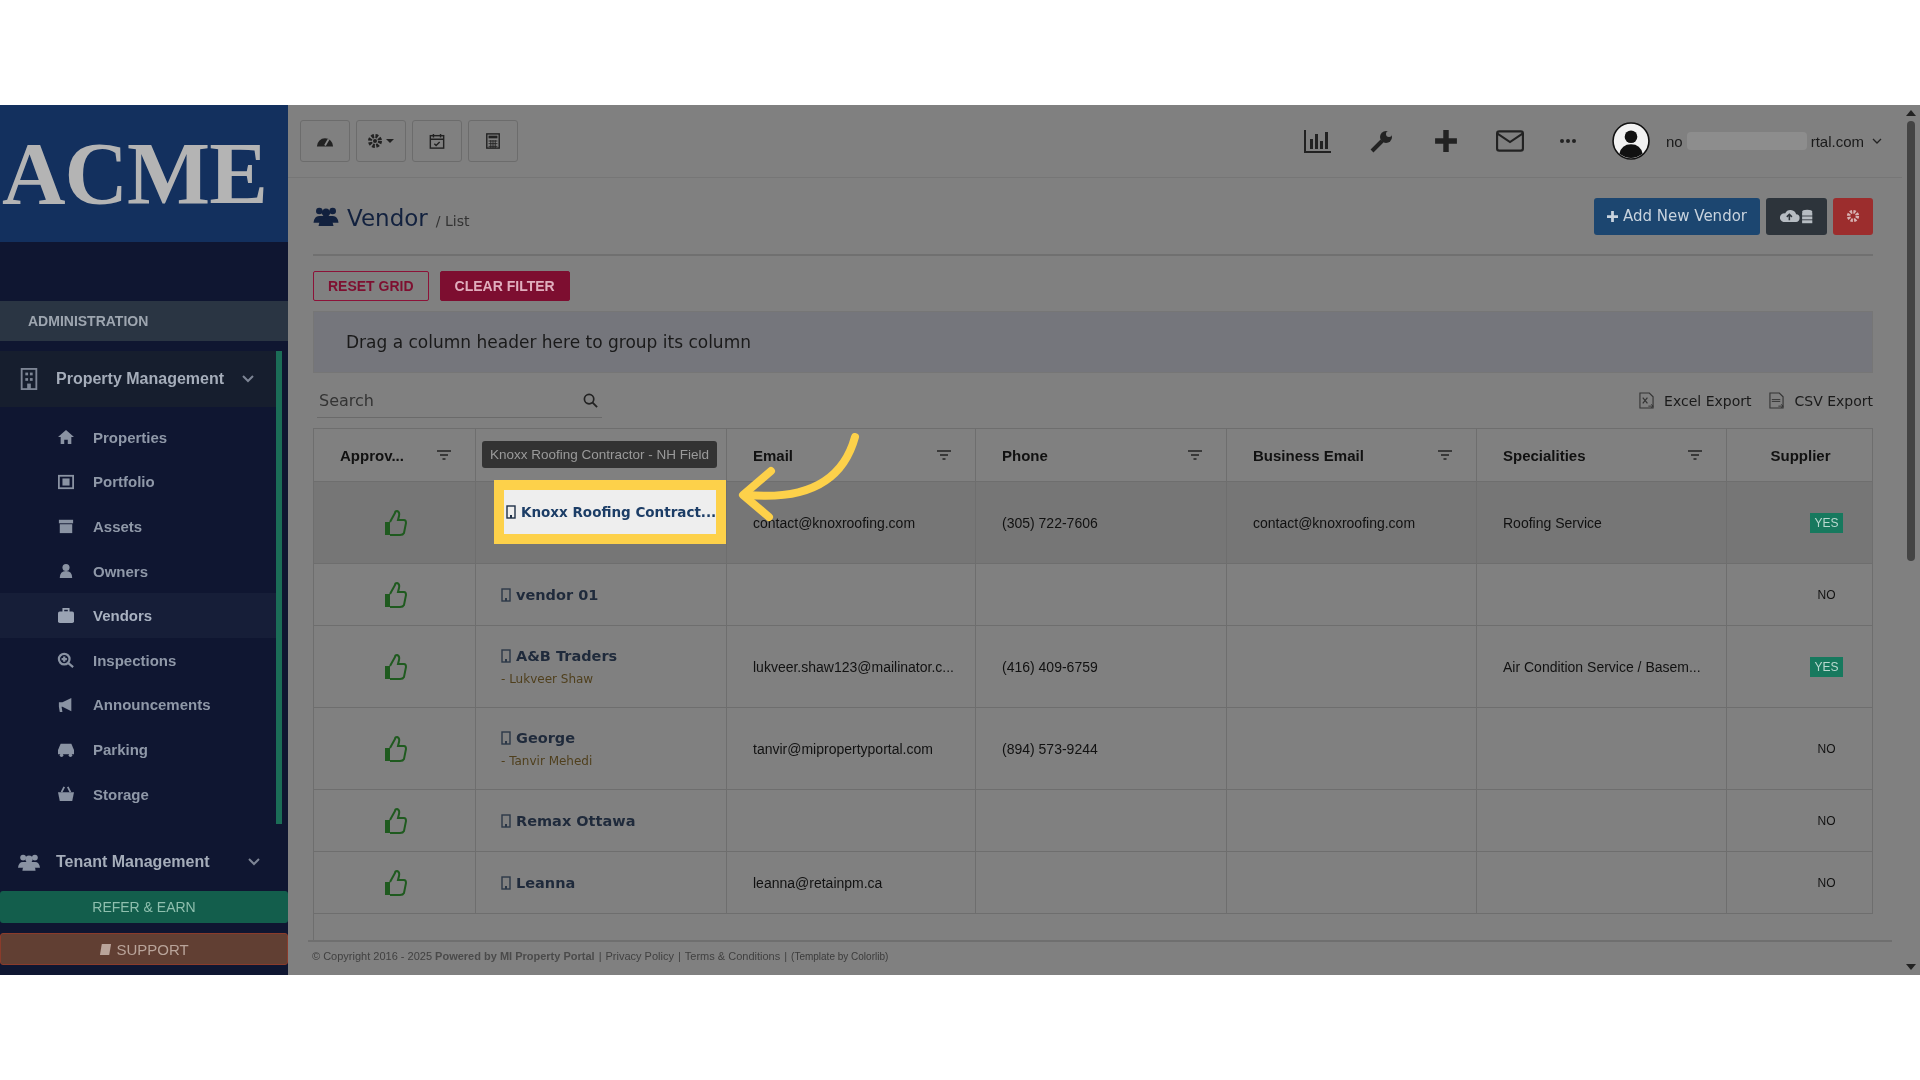 The height and width of the screenshot is (1080, 1920). What do you see at coordinates (138, 705) in the screenshot?
I see `sidebar-item: Announcements` at bounding box center [138, 705].